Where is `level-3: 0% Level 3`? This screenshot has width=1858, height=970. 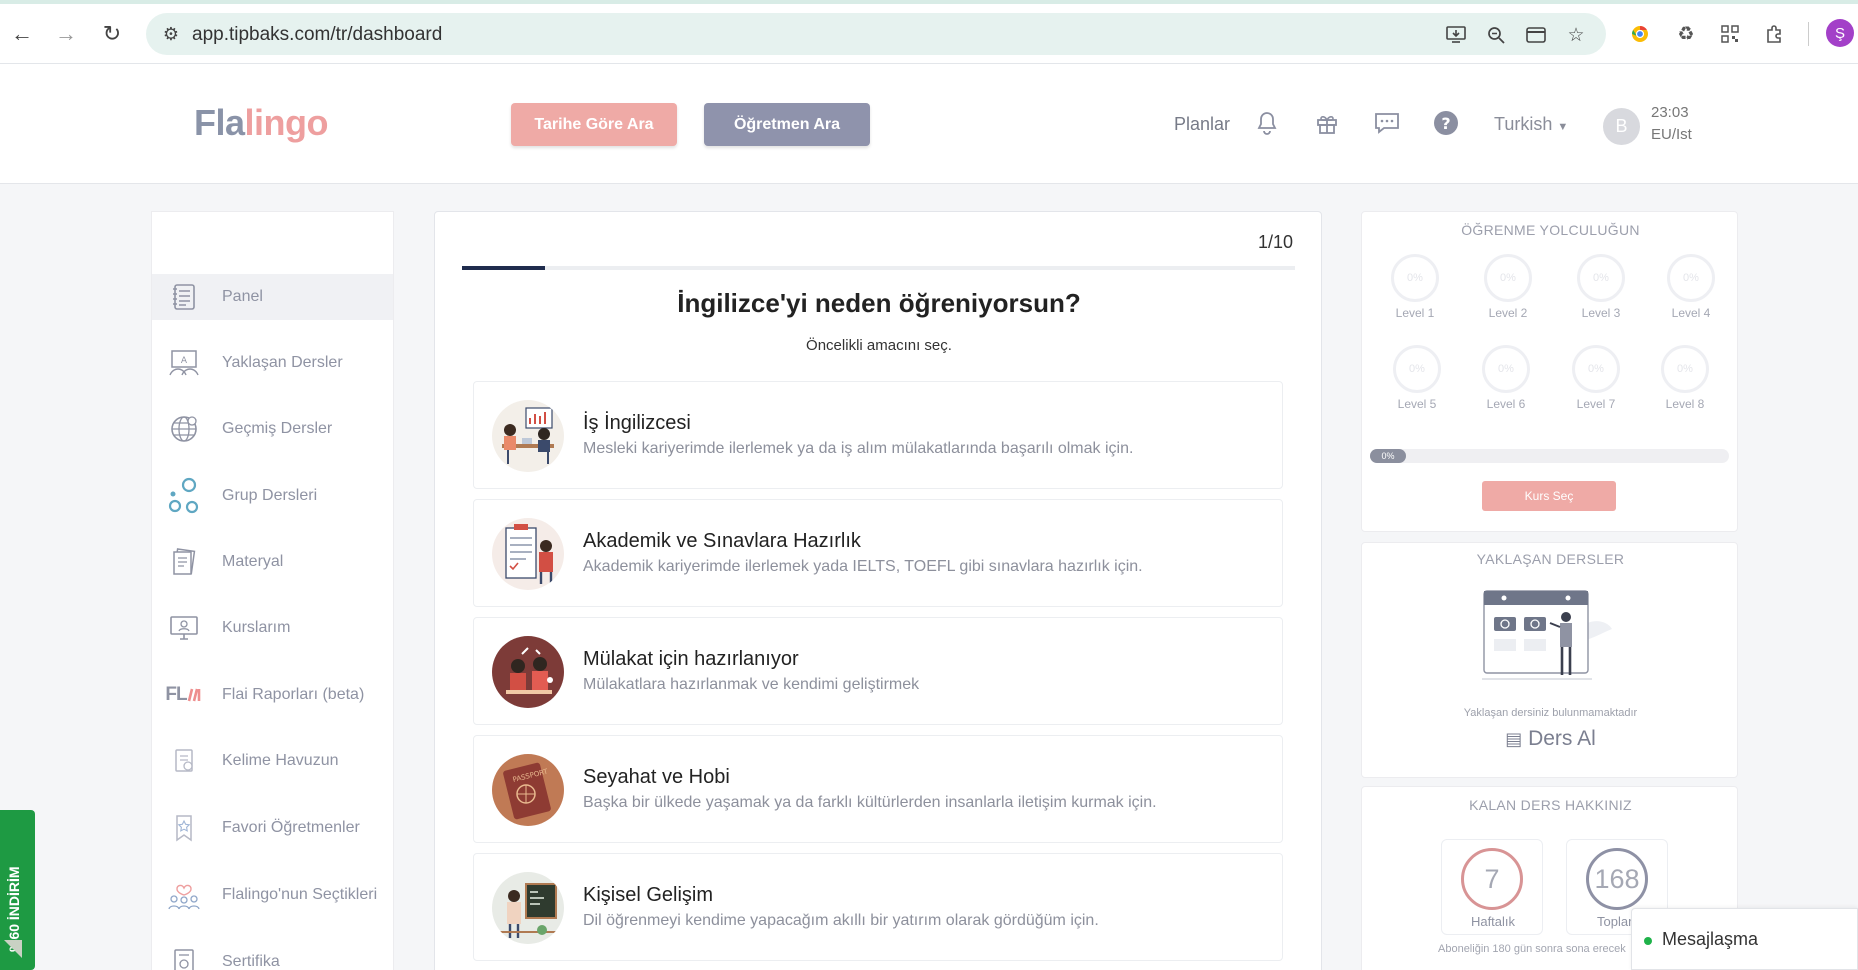
level-3: 0% Level 3 is located at coordinates (1601, 287).